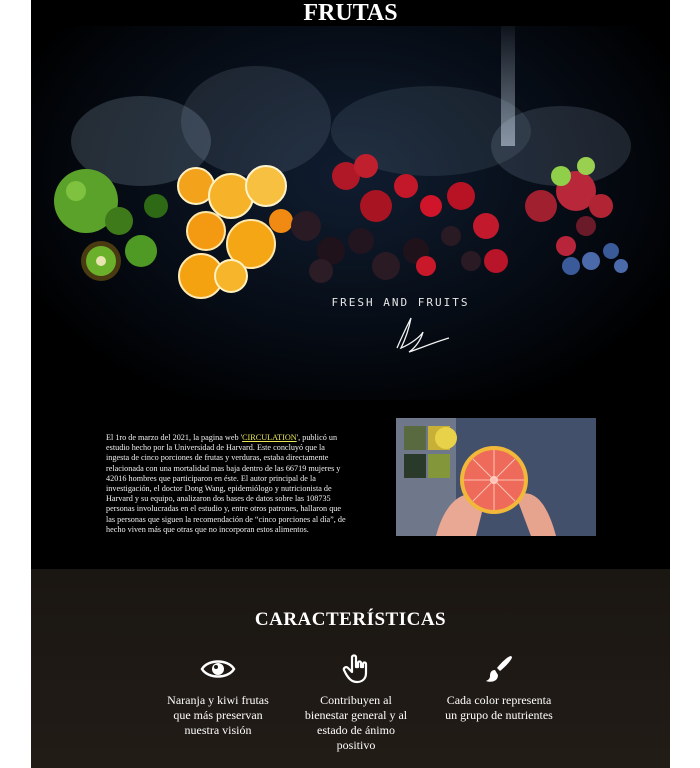 Image resolution: width=700 pixels, height=768 pixels. What do you see at coordinates (350, 13) in the screenshot?
I see `page-title: FRUTAS` at bounding box center [350, 13].